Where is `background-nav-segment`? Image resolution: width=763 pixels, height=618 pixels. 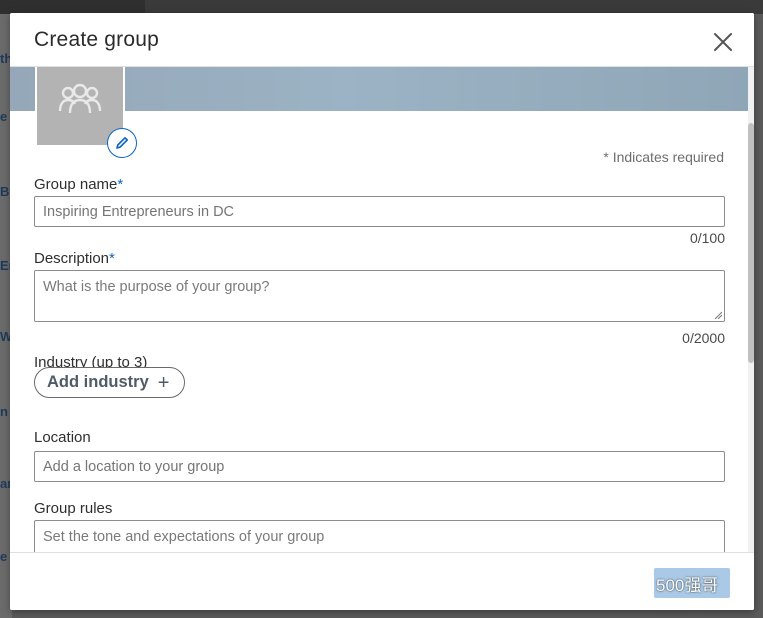
background-nav-segment is located at coordinates (454, 7).